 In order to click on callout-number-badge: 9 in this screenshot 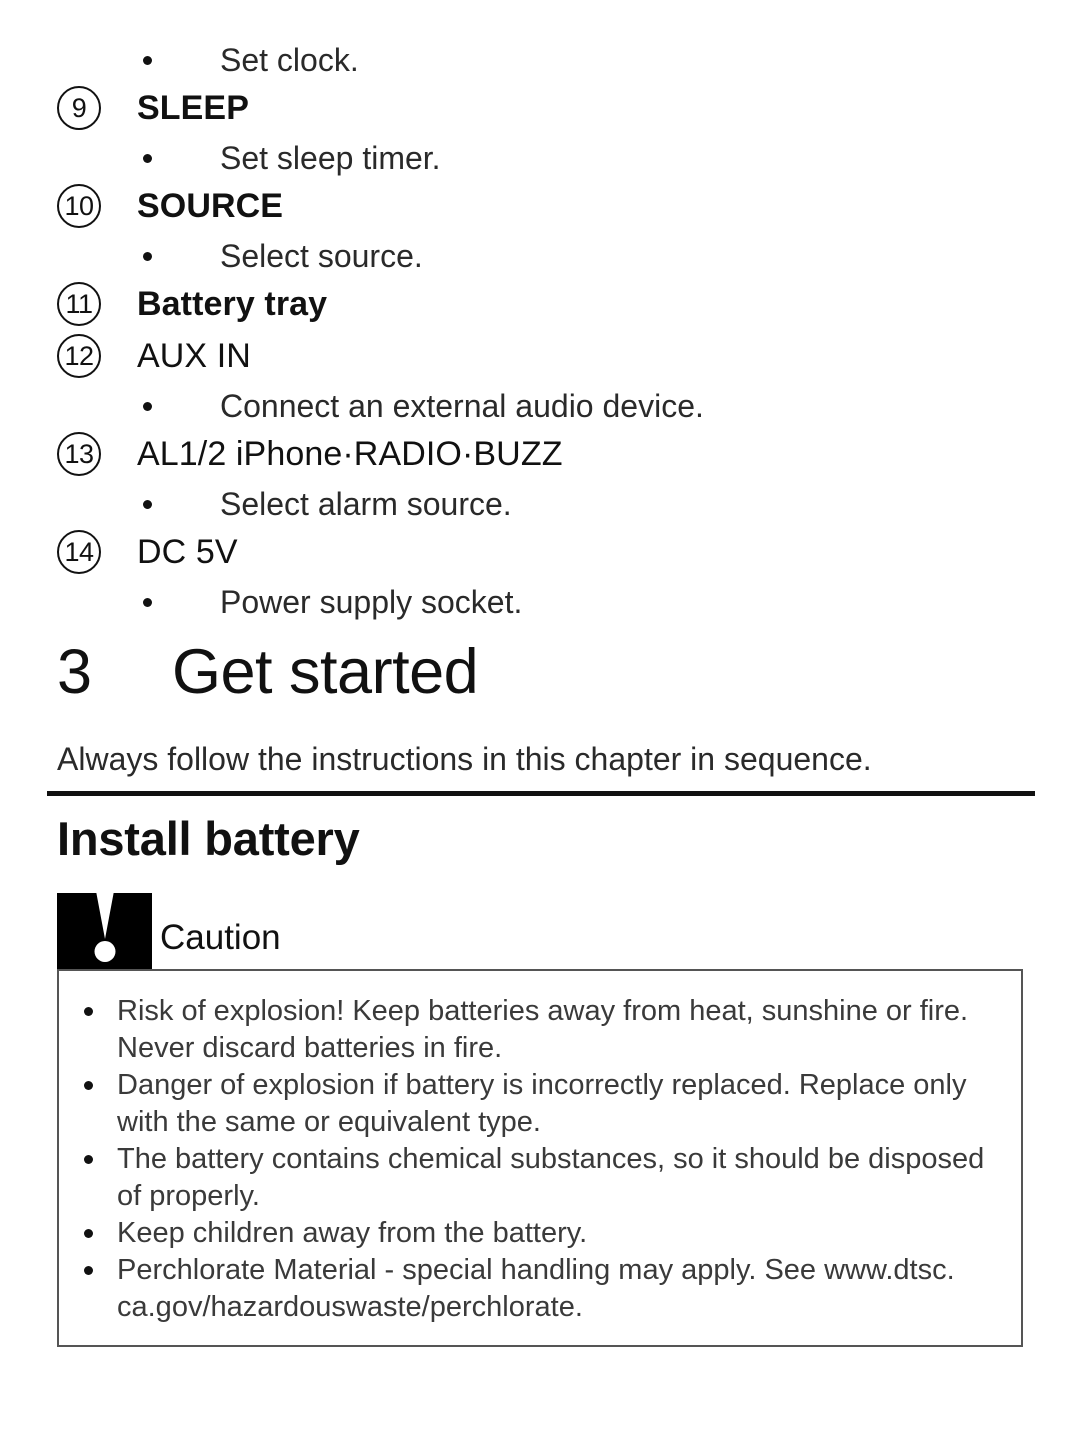, I will do `click(79, 108)`.